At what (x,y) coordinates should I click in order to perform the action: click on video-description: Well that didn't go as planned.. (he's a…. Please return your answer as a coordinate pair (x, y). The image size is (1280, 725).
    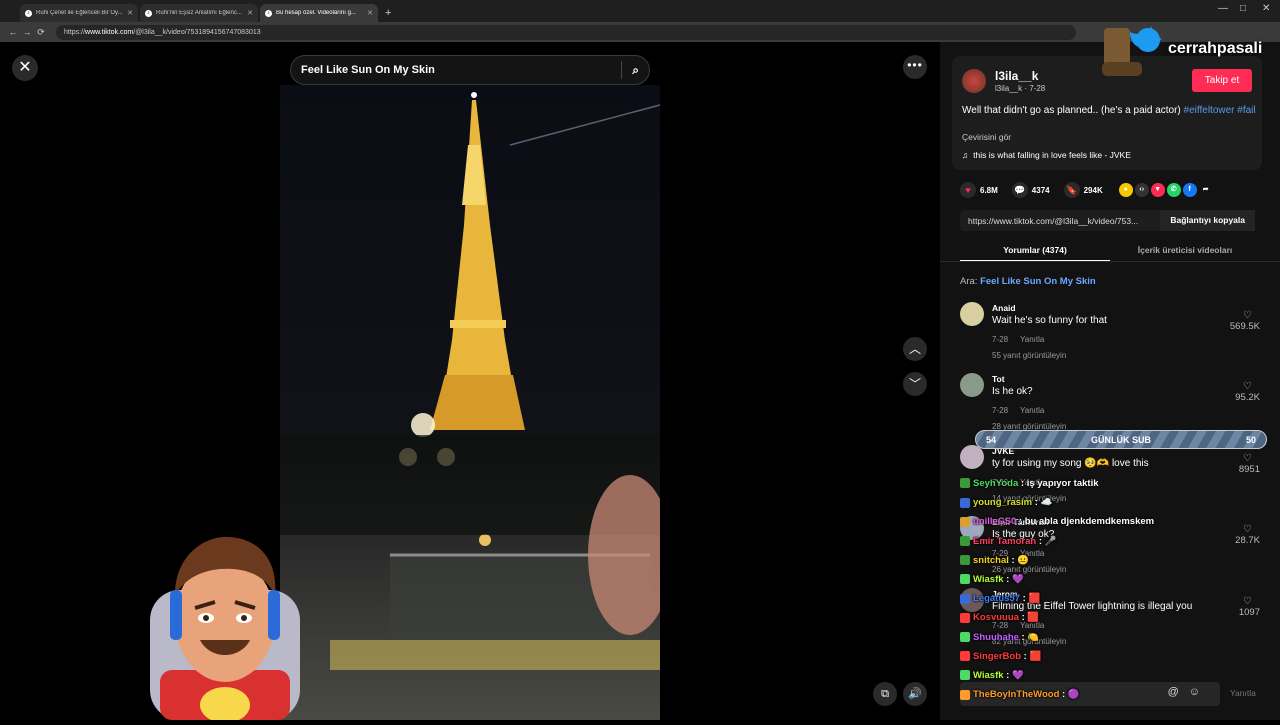
    Looking at the image, I should click on (1109, 110).